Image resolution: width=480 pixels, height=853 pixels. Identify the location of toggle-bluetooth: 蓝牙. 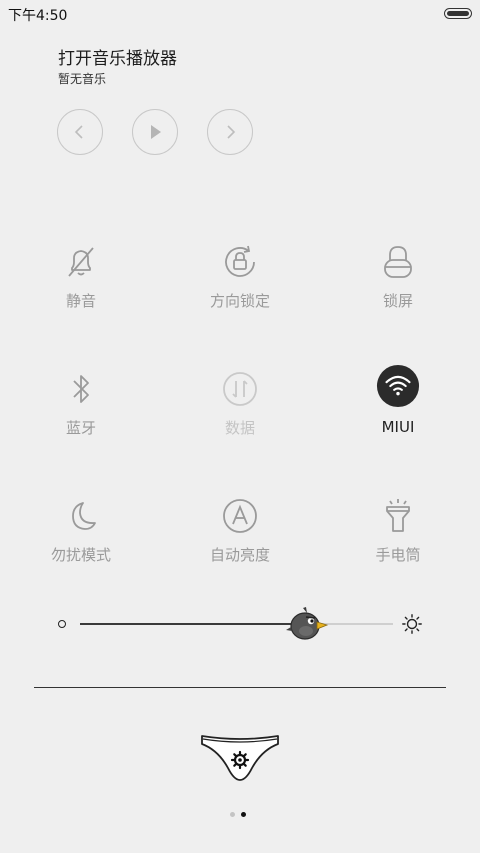
(81, 407).